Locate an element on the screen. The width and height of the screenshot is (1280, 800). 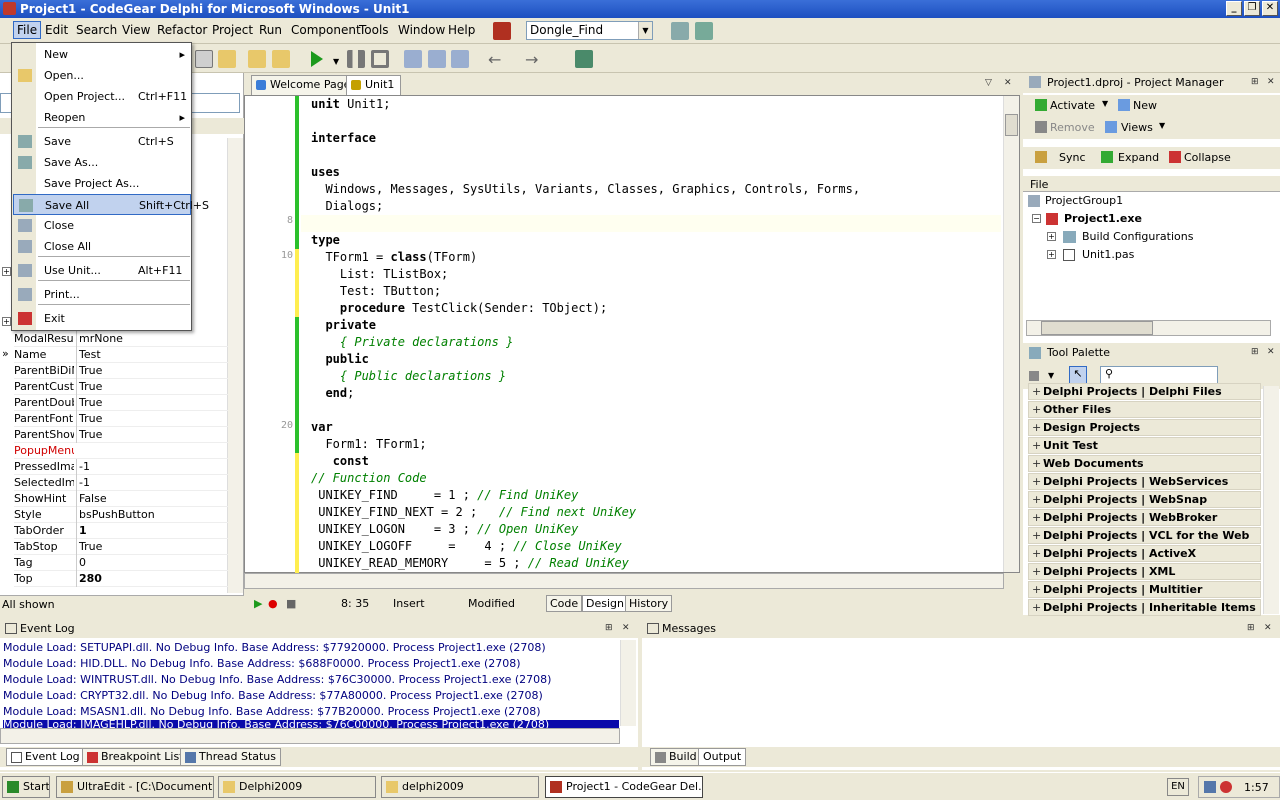
menu-view: View is located at coordinates (136, 30).